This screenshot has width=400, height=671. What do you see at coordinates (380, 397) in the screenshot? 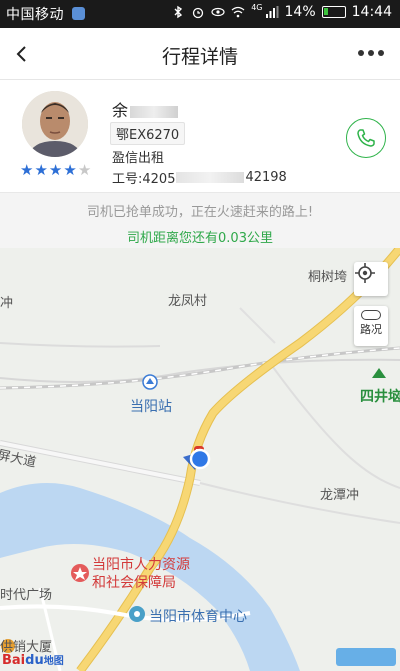
I see `map-label-sijingao: 四井垴` at bounding box center [380, 397].